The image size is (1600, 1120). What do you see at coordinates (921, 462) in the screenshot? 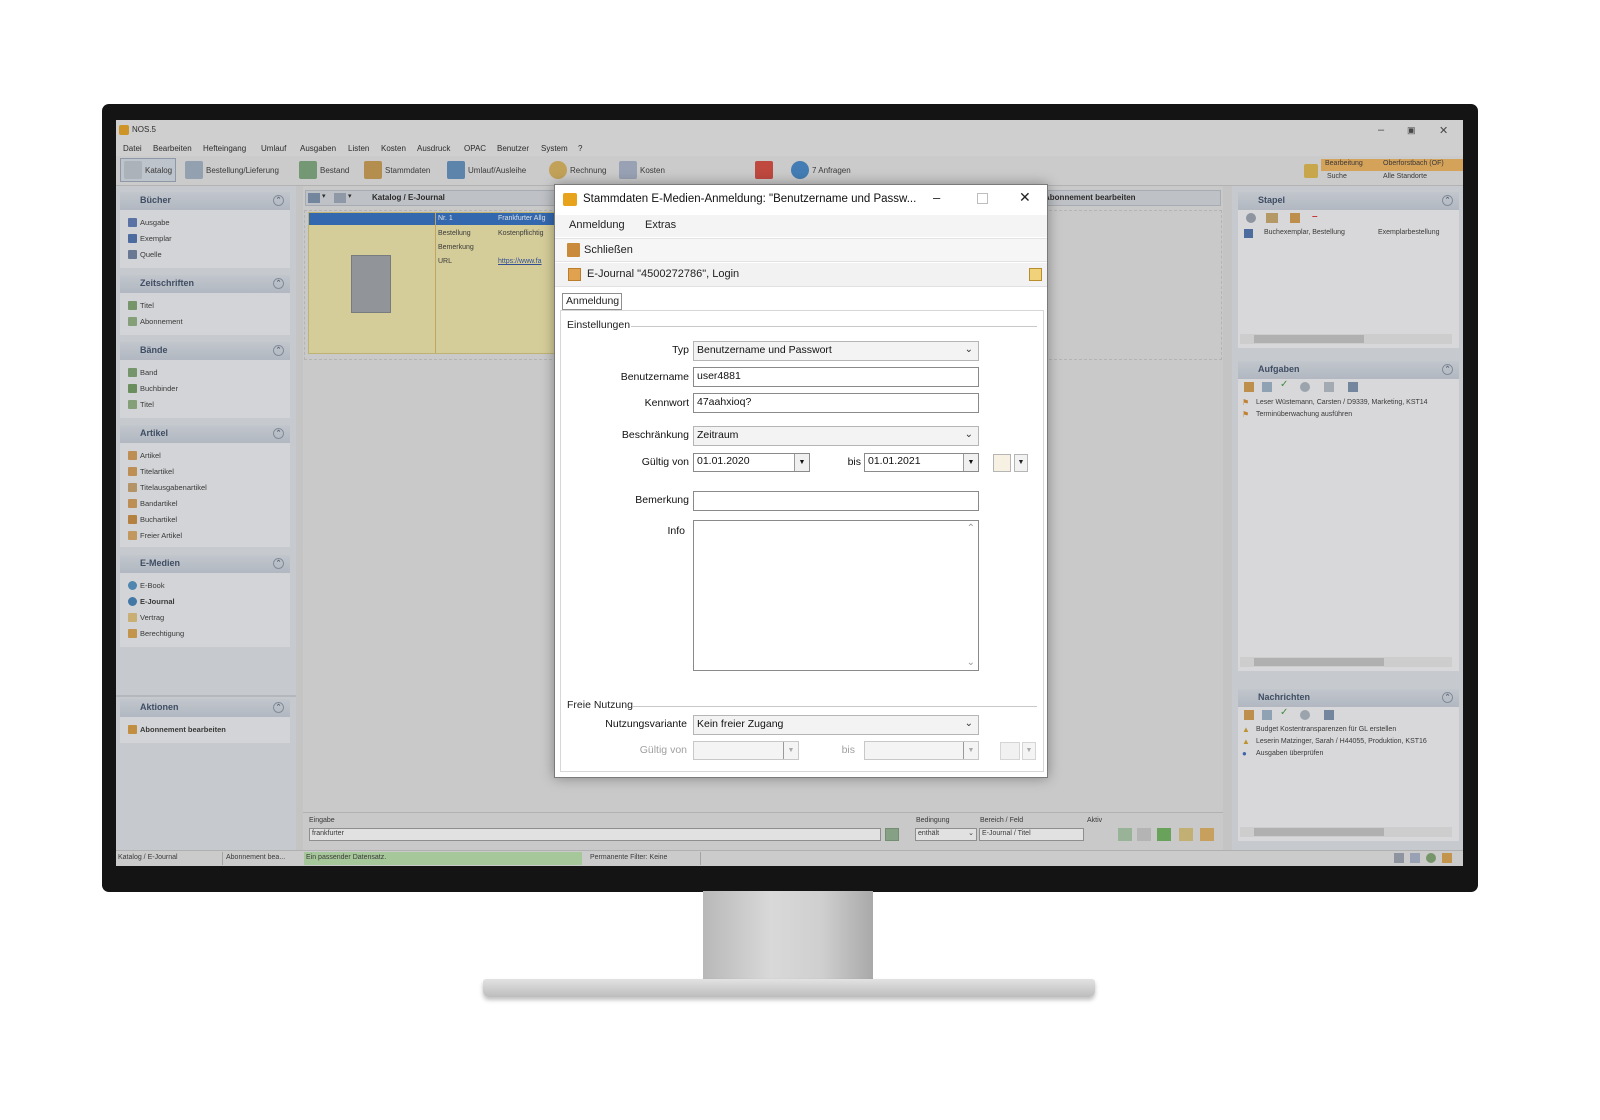
I see `bis-date: 01.01.2021 ▼` at bounding box center [921, 462].